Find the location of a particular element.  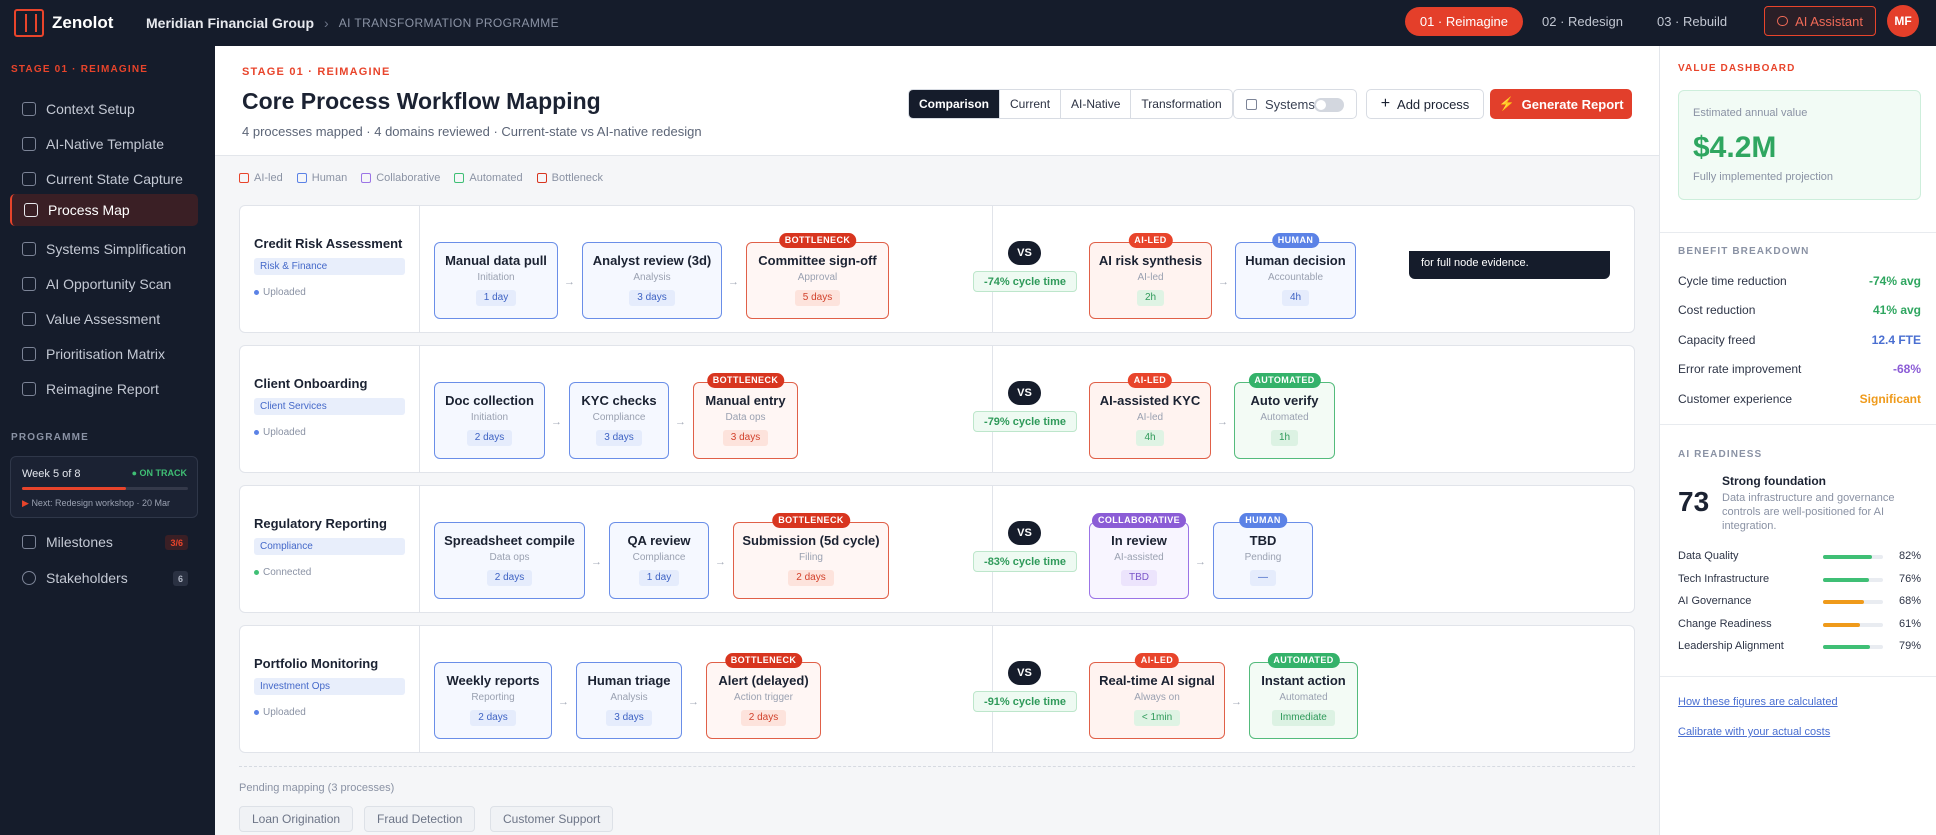

process-node: Human triage Analysis 3 days is located at coordinates (629, 700).